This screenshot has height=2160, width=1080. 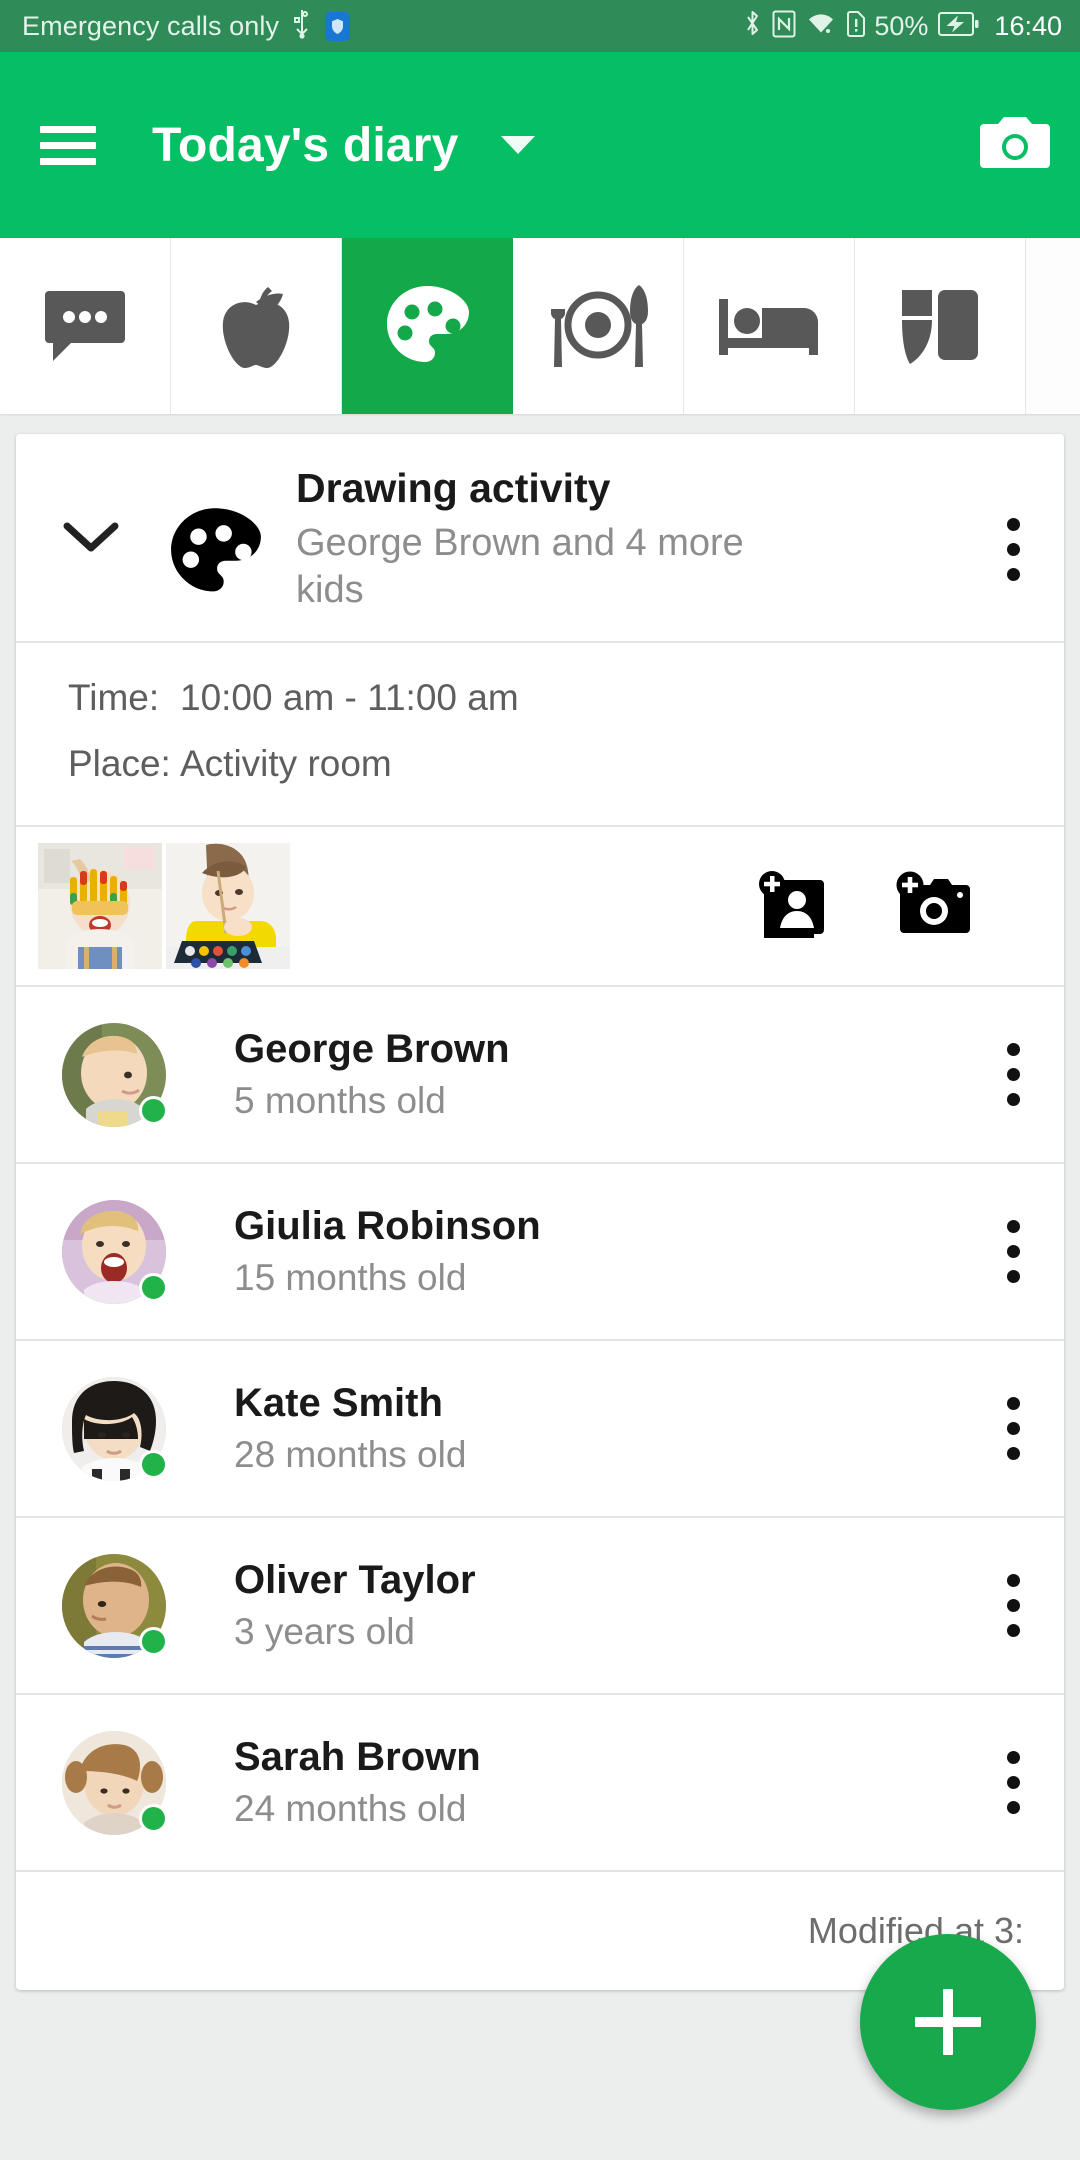 I want to click on tab-notes, so click(x=85, y=326).